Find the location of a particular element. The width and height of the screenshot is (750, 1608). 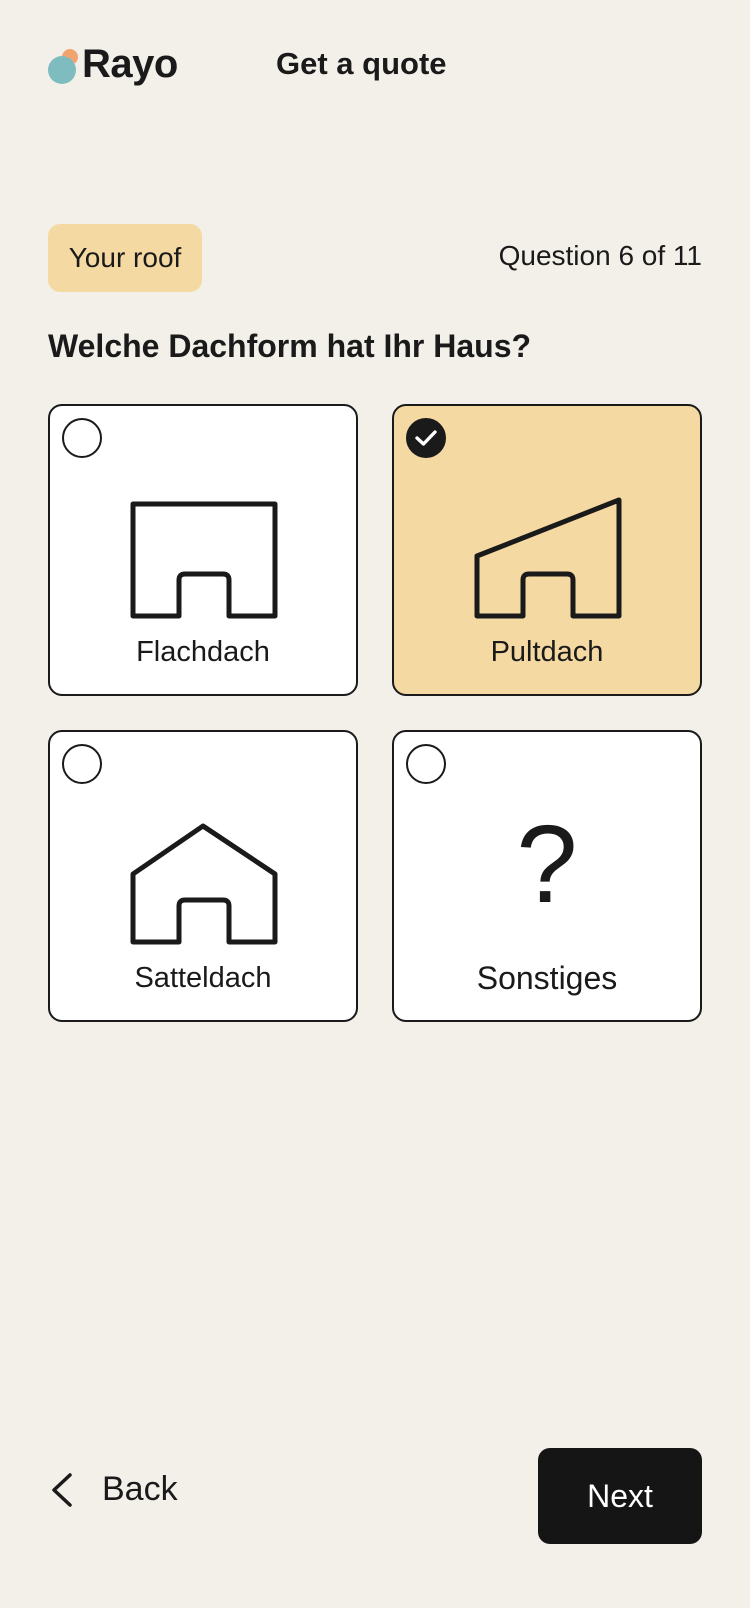

question-counter: Question 6 of 11 is located at coordinates (600, 255).